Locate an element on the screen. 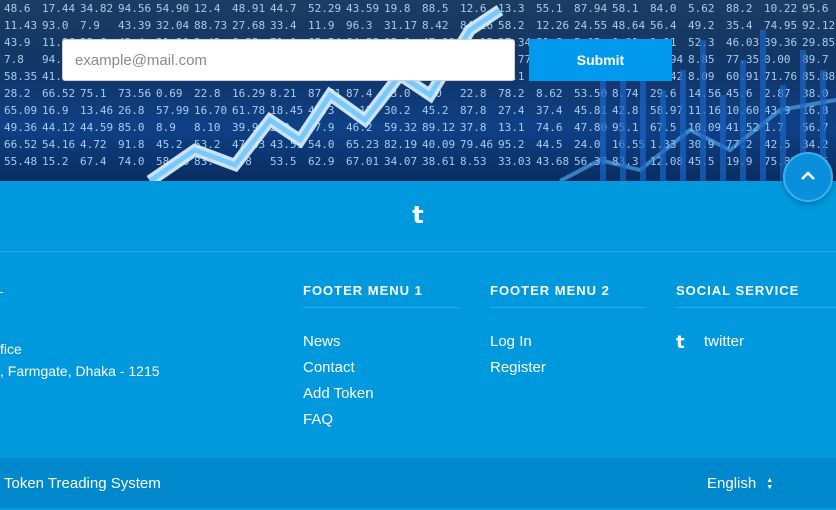  social-link-twitter: t twitter is located at coordinates (710, 342).